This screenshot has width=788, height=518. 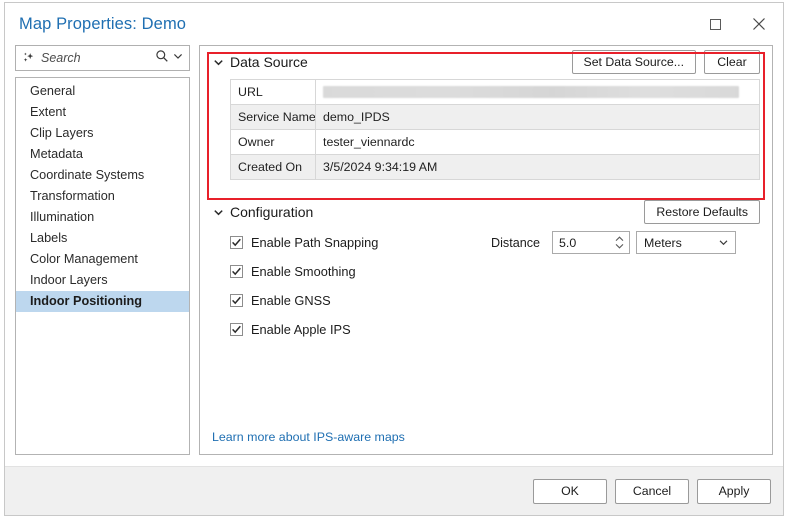 I want to click on distance-unit-value: Meters, so click(x=663, y=242).